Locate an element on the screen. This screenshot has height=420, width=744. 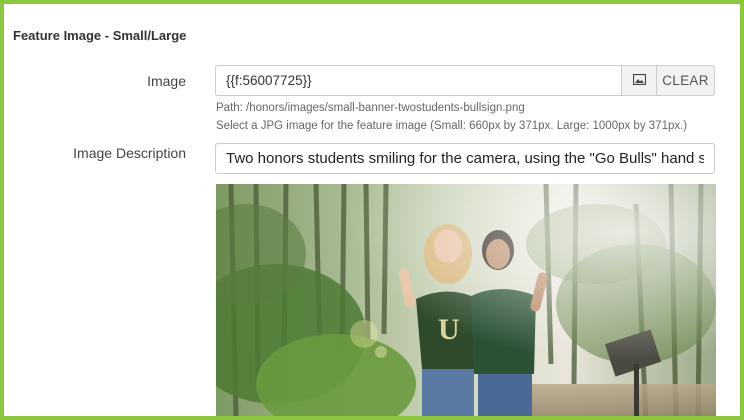
image-input-group: CLEAR is located at coordinates (465, 80).